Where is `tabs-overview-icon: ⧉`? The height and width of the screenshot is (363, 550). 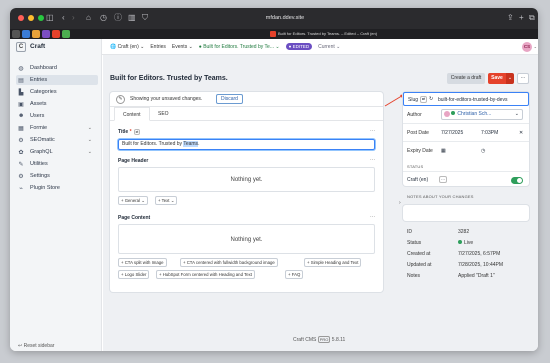 tabs-overview-icon: ⧉ is located at coordinates (532, 18).